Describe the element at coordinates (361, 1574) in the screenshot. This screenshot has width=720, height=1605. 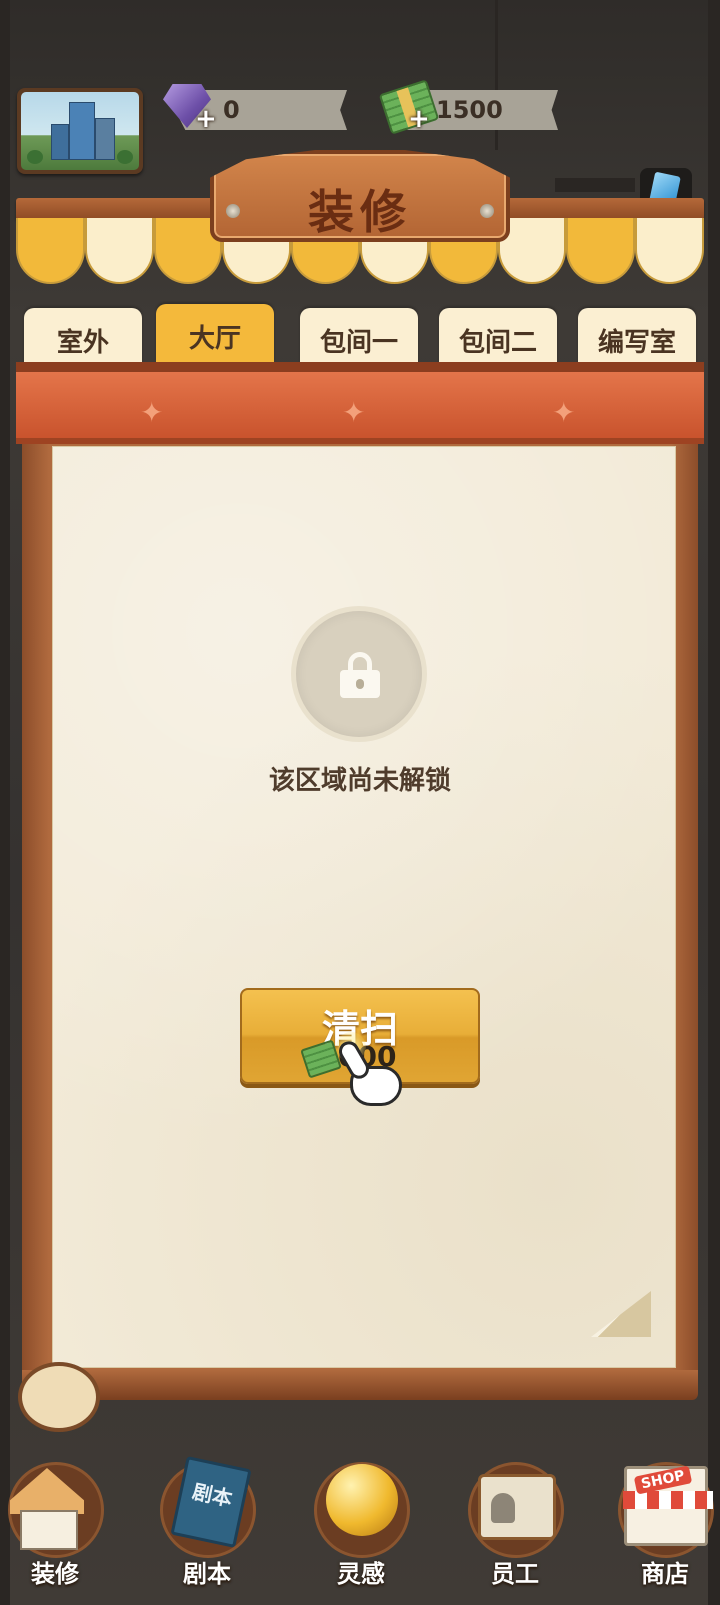
I see `nav-label: 灵感` at that location.